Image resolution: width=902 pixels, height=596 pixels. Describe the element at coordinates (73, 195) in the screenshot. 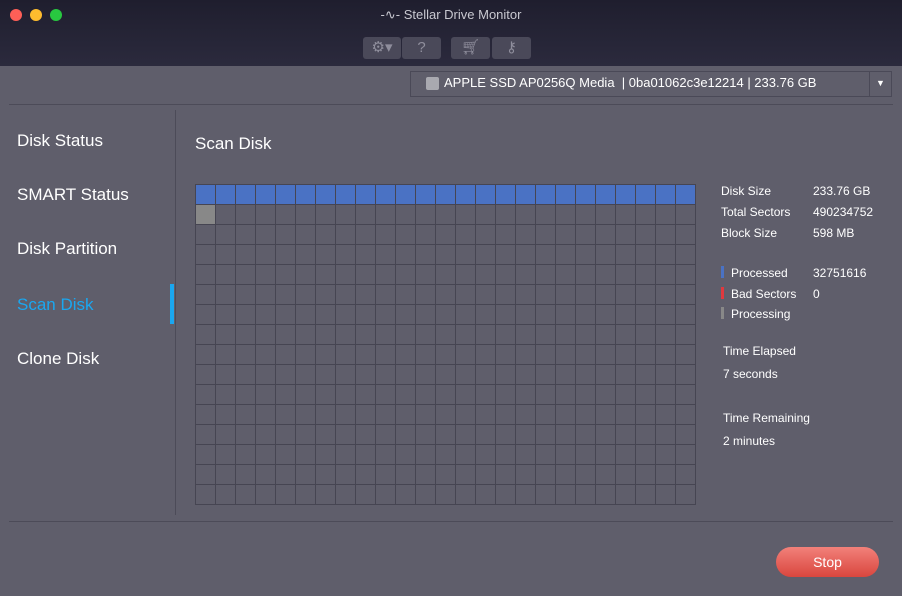

I see `sidebar-item-smart-status: SMART Status` at that location.